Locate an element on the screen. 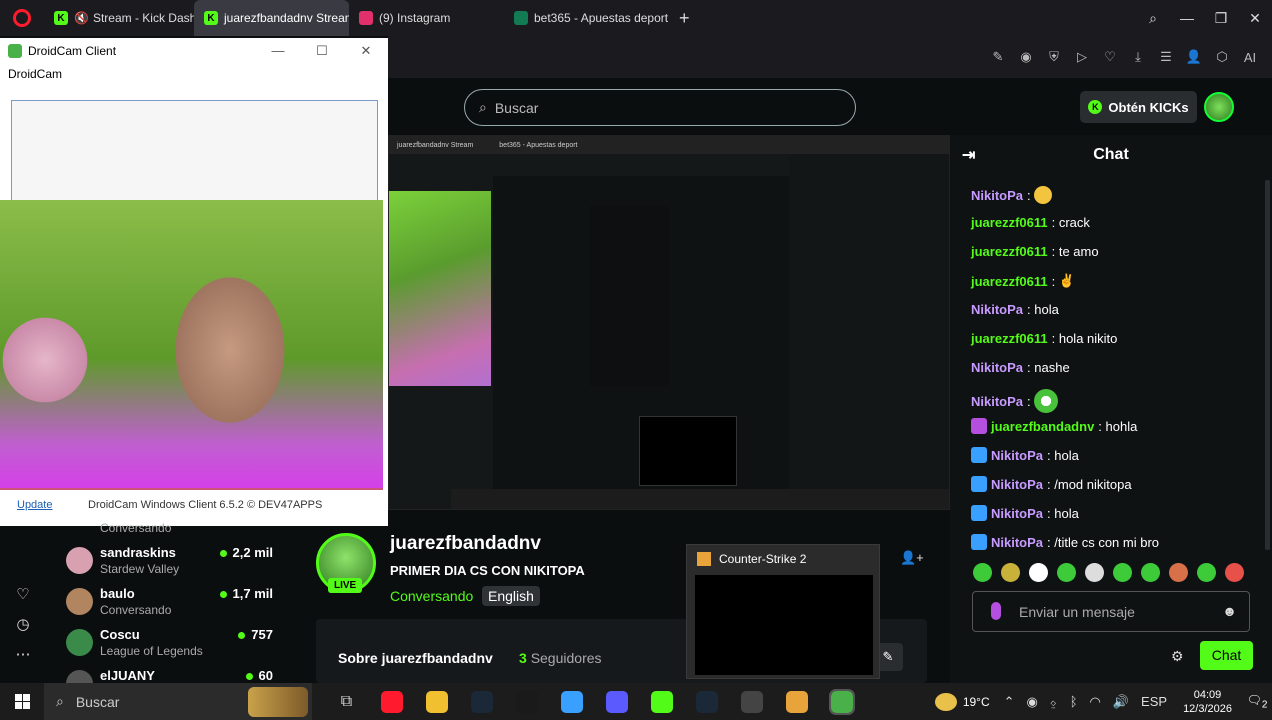 Image resolution: width=1272 pixels, height=720 pixels. clock: 04:09 12/3/2026 is located at coordinates (1207, 702).